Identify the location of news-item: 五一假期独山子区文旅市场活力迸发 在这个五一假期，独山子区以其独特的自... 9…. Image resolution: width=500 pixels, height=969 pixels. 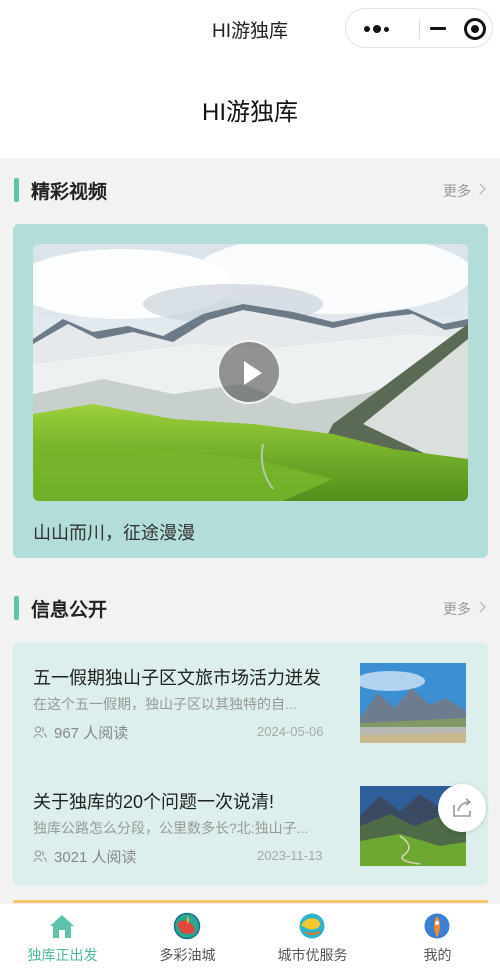
(250, 718).